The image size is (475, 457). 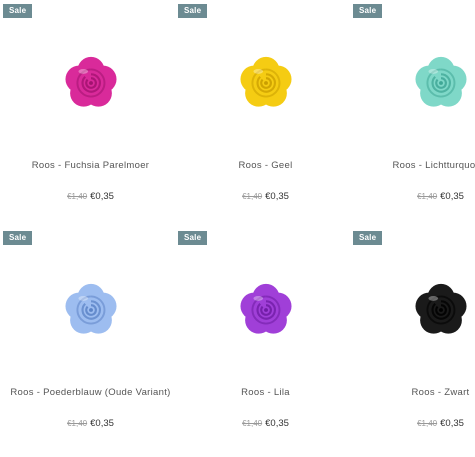 I want to click on product-card: Sale Roos - Lichtturquoise€1,40€0,35, so click(x=414, y=117).